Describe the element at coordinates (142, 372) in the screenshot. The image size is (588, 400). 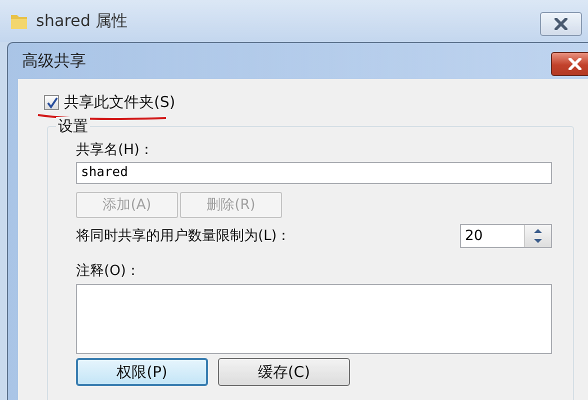
I see `dialog-button: 权限(P)` at that location.